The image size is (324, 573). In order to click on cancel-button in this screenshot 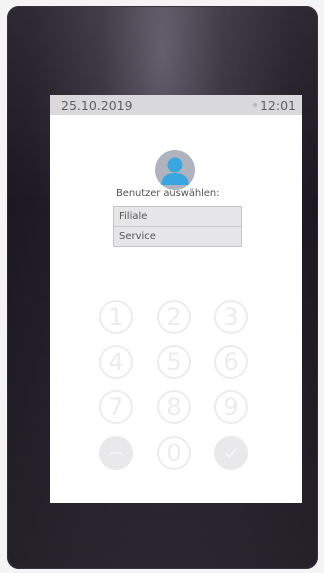, I will do `click(116, 453)`.